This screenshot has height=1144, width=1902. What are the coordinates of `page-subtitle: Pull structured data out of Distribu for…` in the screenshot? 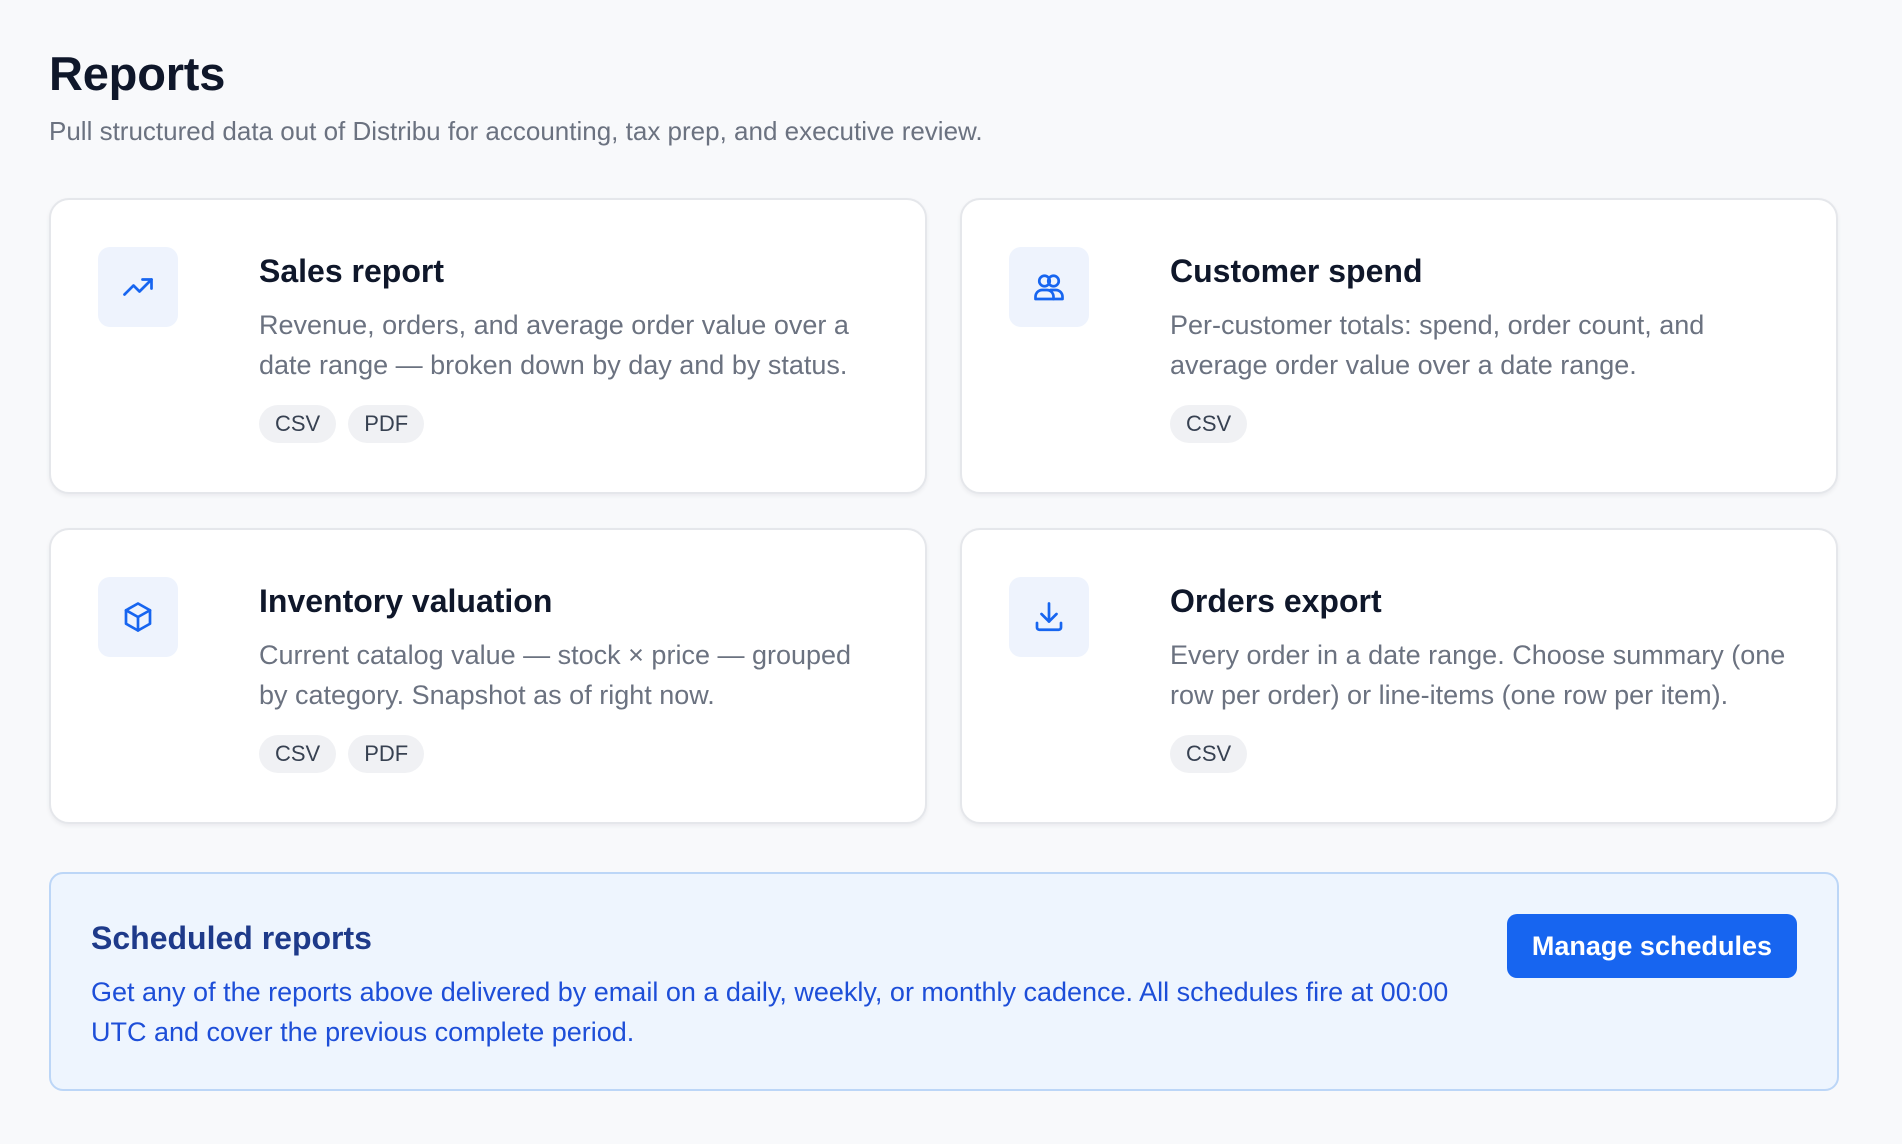 It's located at (516, 131).